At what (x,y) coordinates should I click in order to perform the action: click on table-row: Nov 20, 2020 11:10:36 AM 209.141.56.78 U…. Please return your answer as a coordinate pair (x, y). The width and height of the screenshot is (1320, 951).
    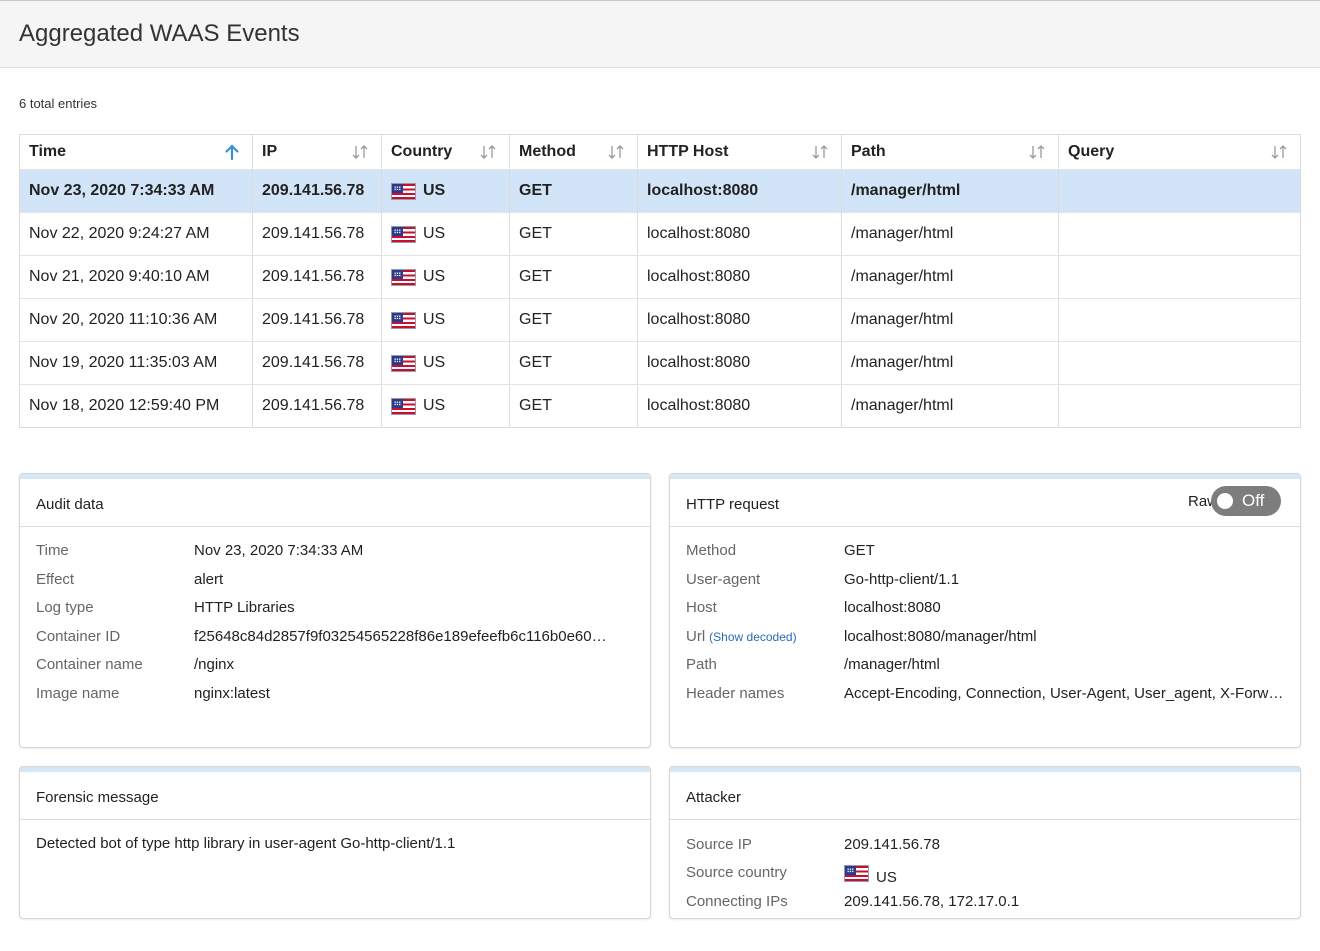
    Looking at the image, I should click on (660, 319).